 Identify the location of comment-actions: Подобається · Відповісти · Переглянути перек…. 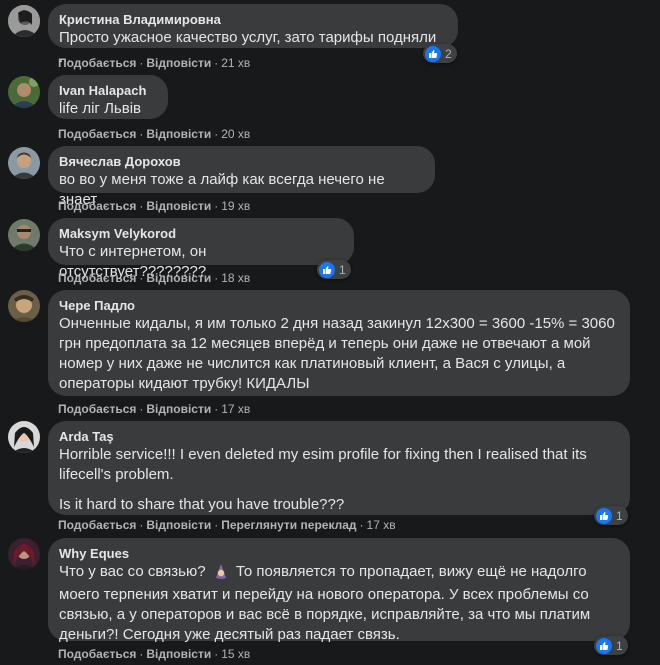
(227, 525).